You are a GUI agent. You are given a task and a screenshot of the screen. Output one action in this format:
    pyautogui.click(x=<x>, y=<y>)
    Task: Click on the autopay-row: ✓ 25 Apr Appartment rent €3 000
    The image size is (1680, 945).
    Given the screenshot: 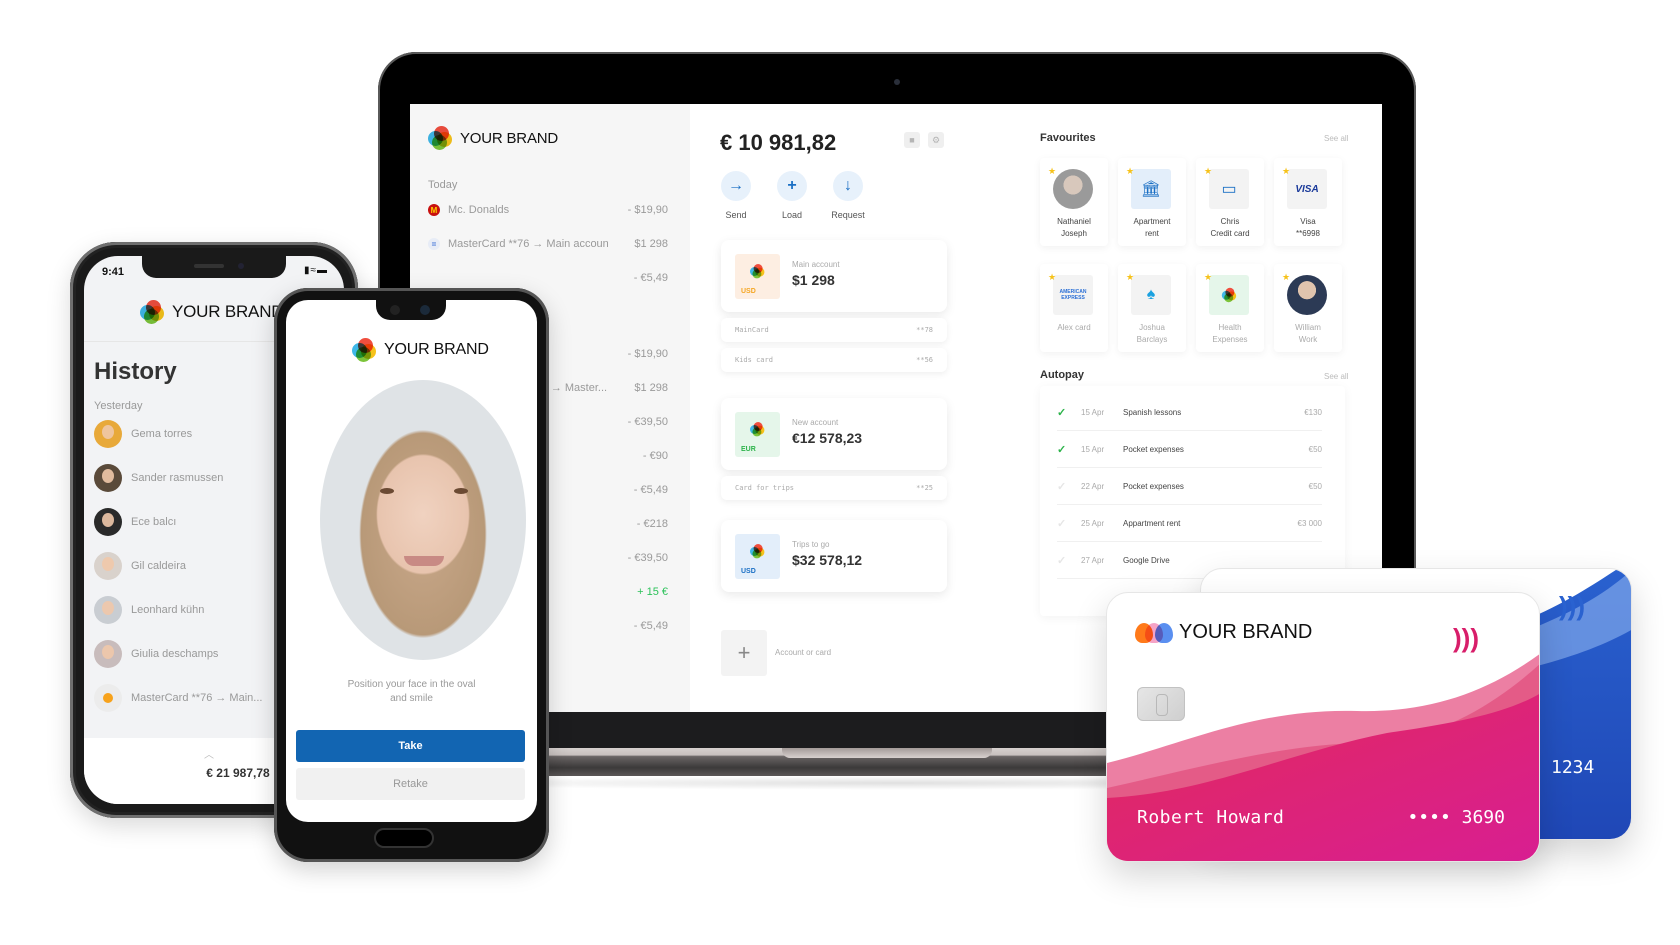 What is the action you would take?
    pyautogui.click(x=1189, y=523)
    